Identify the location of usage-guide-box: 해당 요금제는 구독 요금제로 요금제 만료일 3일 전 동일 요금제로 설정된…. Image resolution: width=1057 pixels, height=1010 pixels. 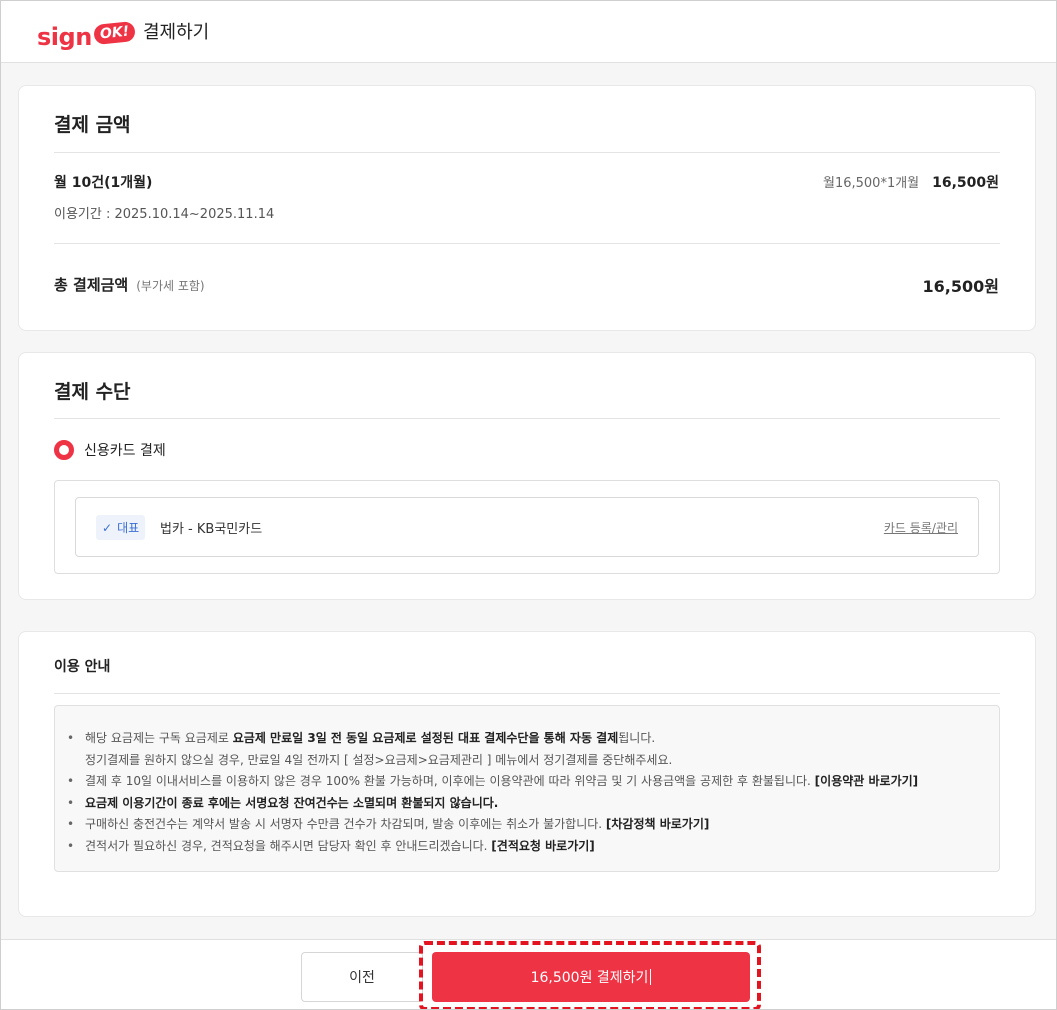
(527, 788).